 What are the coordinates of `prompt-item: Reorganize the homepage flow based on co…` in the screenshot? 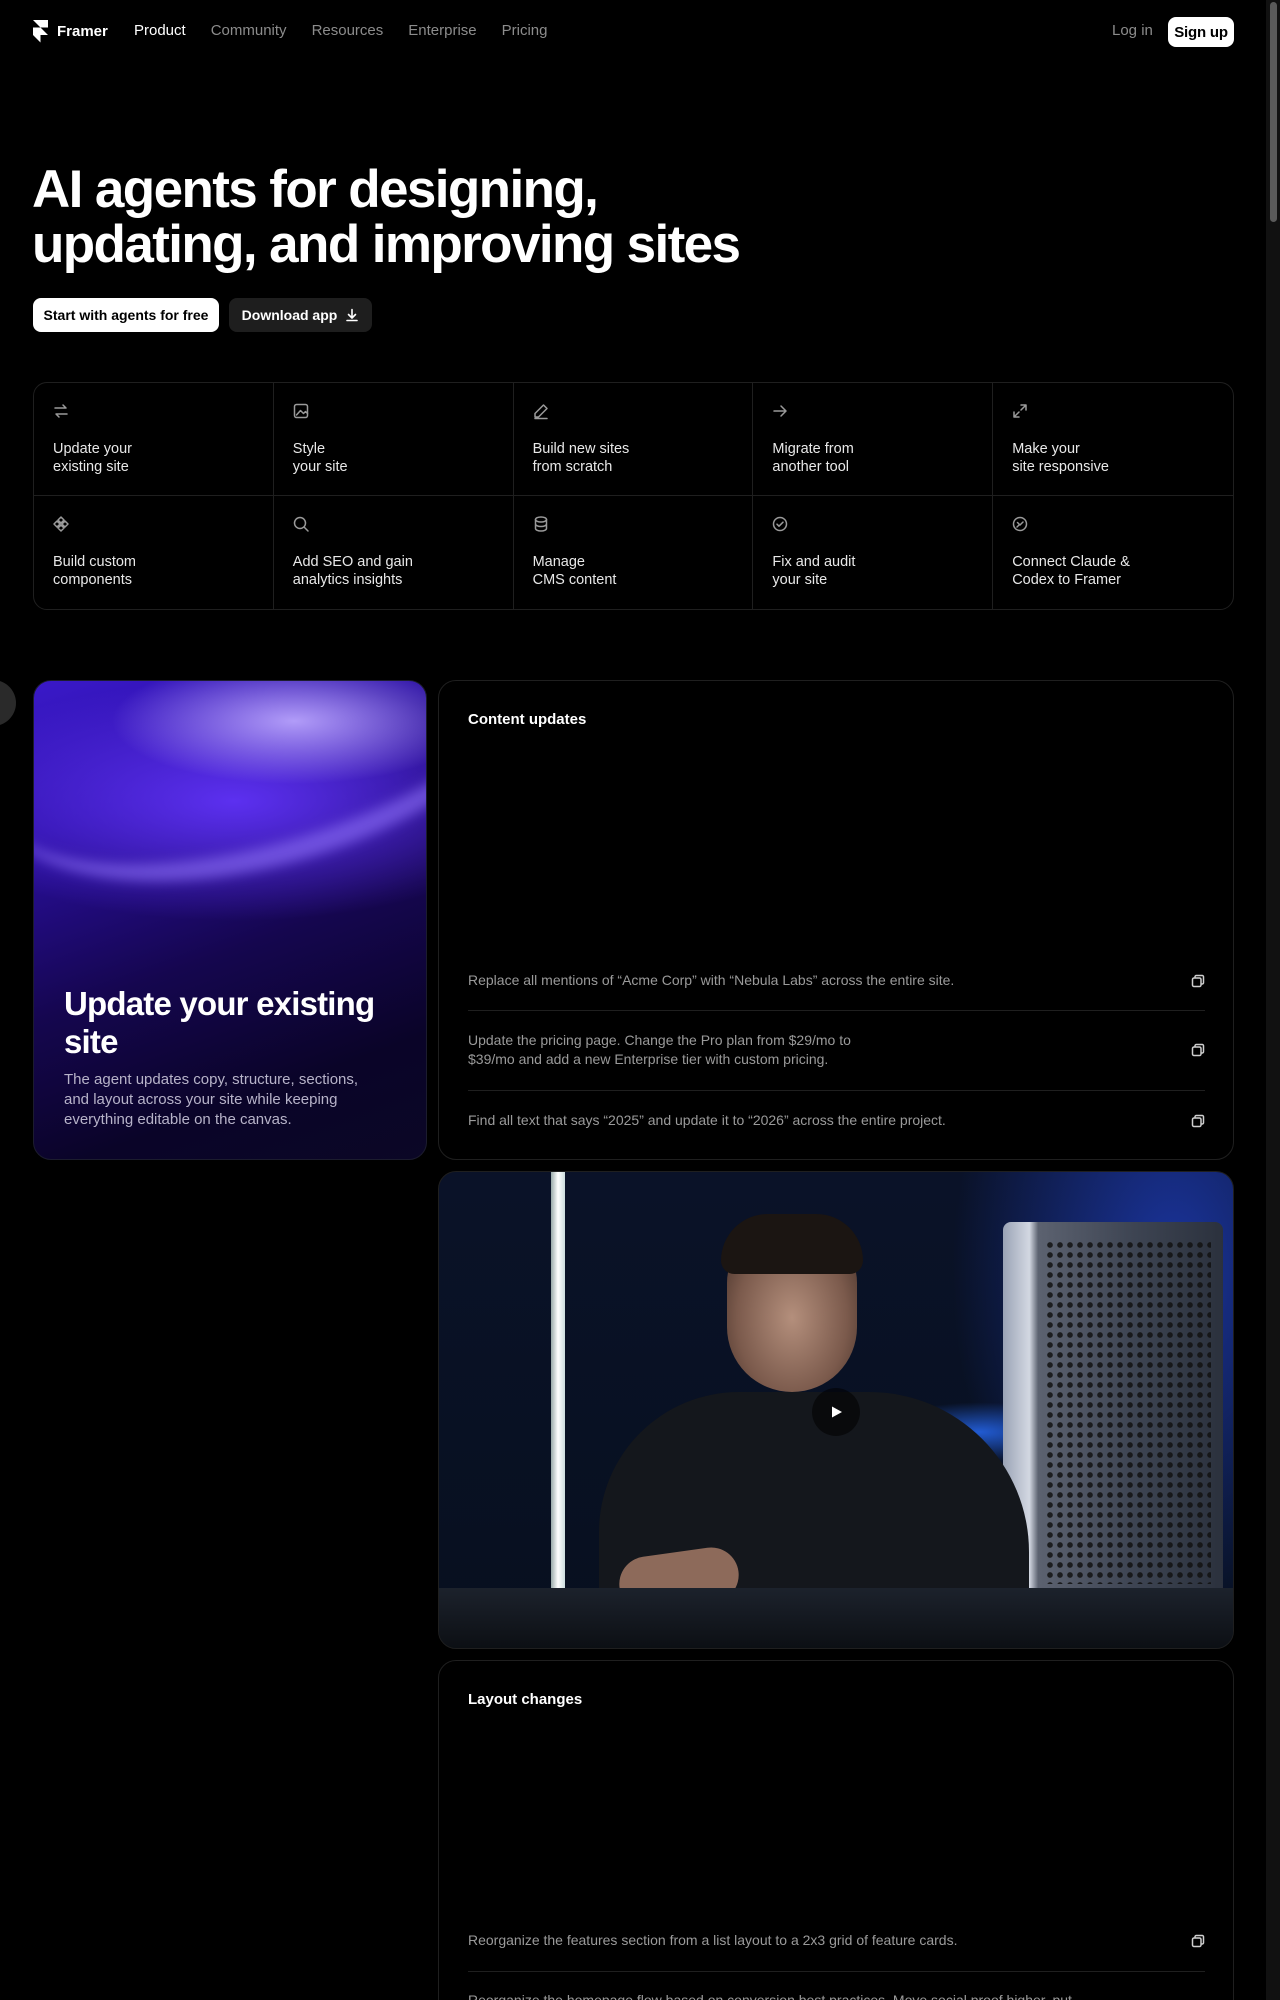 It's located at (836, 1995).